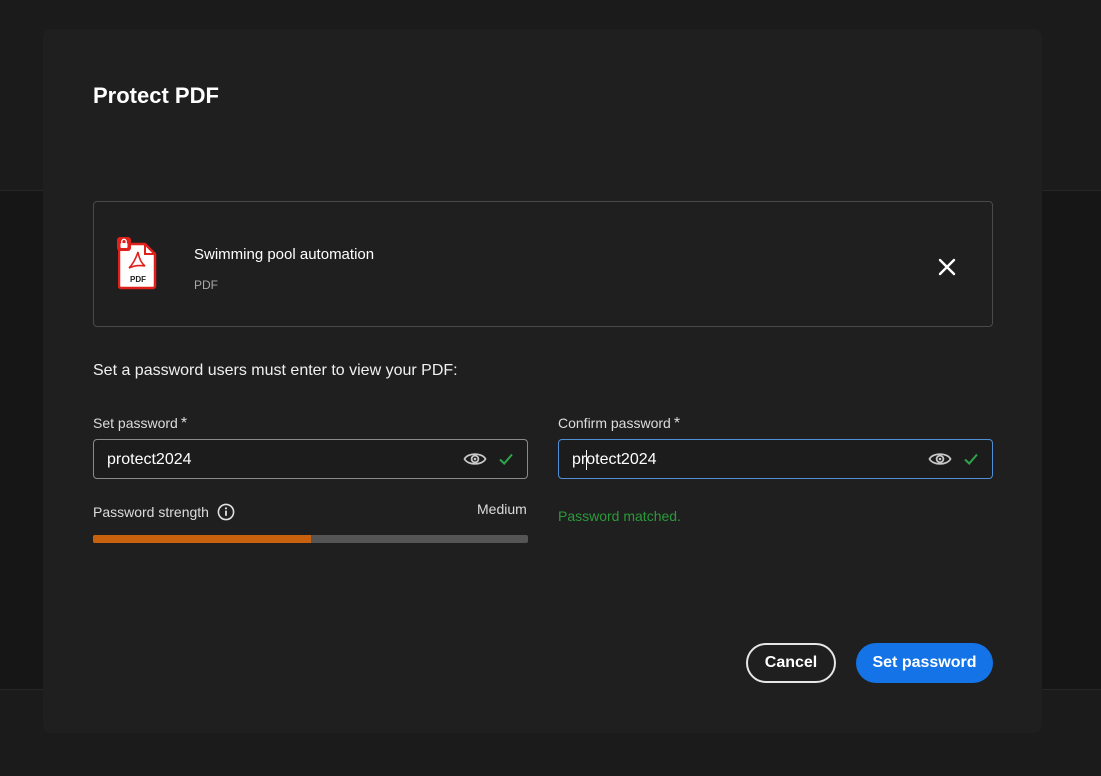 This screenshot has width=1101, height=776. I want to click on remove-file-button, so click(947, 267).